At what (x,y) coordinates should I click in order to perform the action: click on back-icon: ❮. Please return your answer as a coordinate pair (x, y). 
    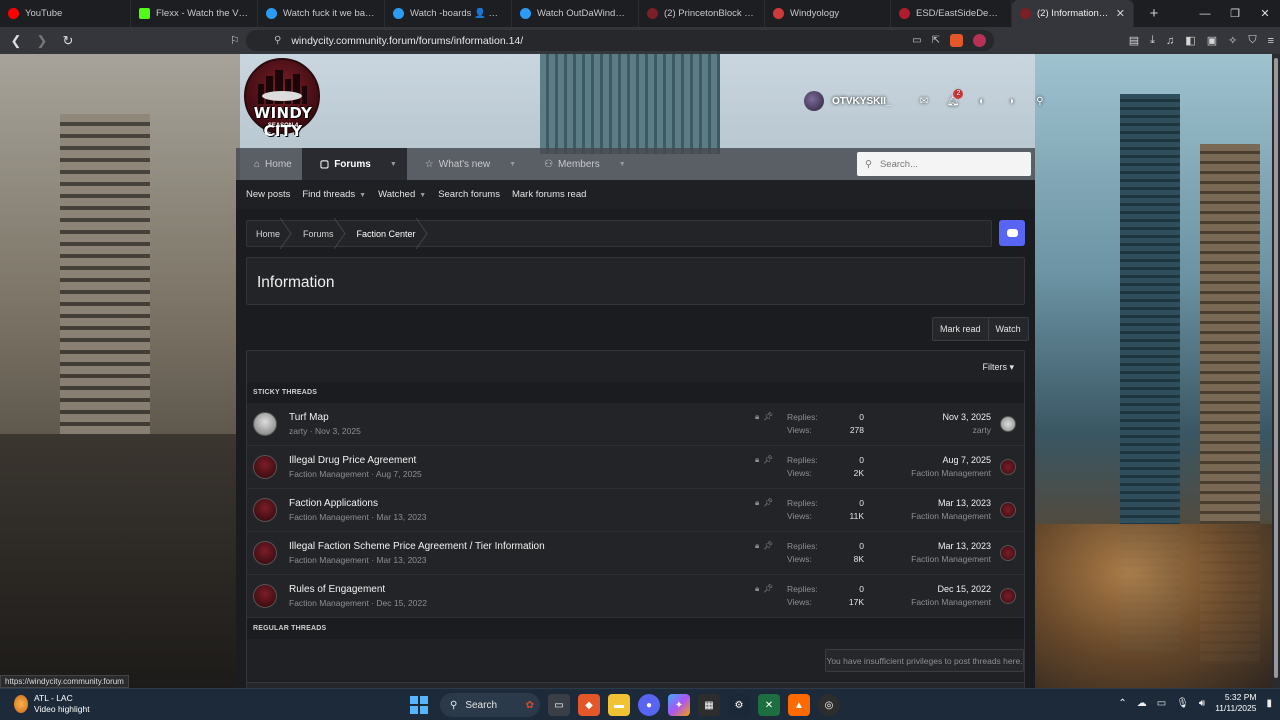
    Looking at the image, I should click on (16, 41).